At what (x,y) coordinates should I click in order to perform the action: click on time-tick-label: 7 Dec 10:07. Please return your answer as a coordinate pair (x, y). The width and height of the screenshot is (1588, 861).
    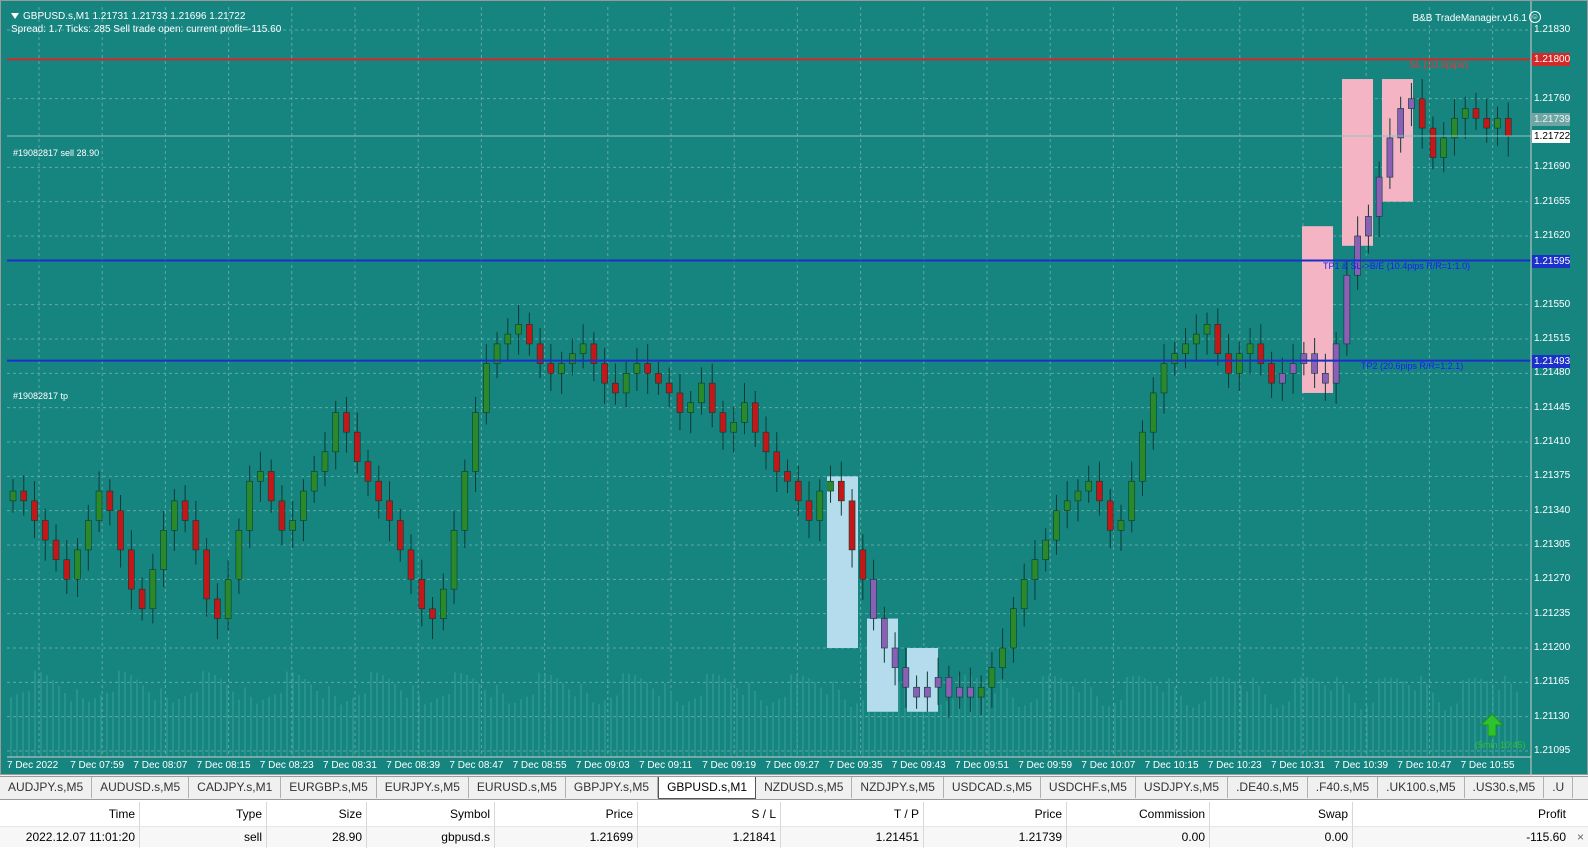
    Looking at the image, I should click on (1108, 765).